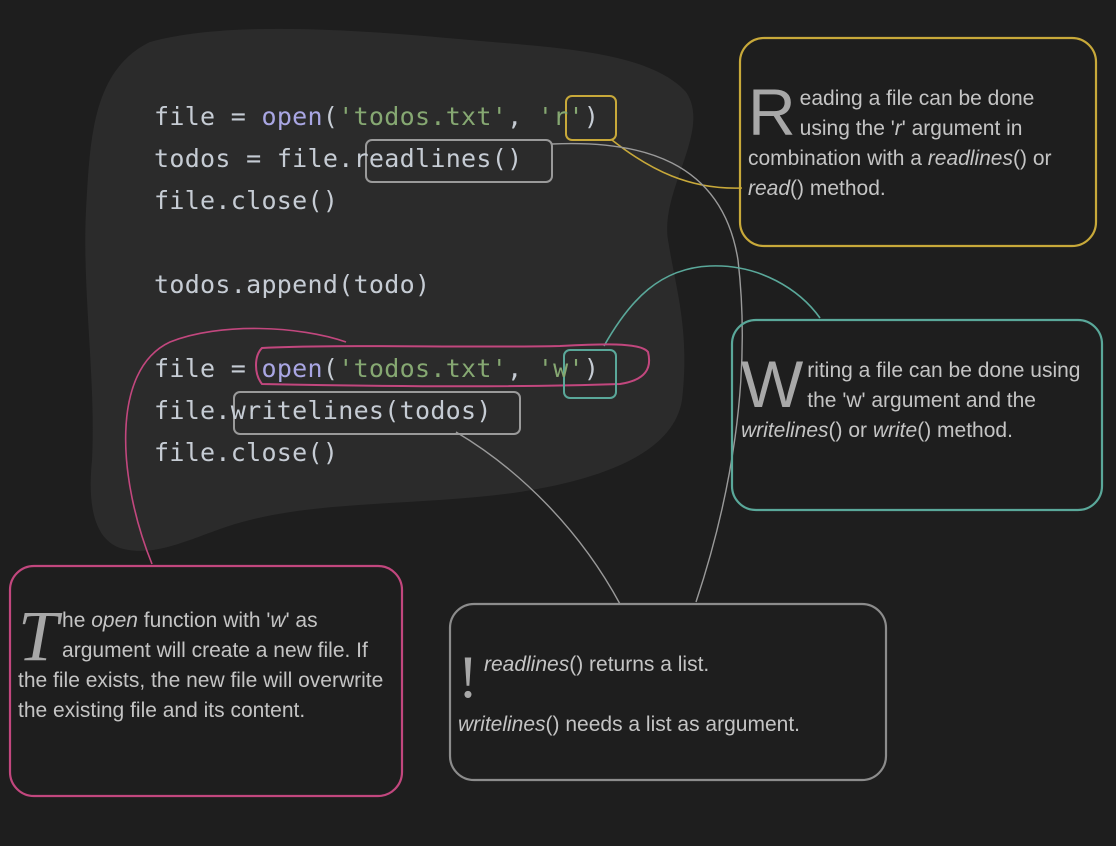  I want to click on code-line: todos.append(todo), so click(292, 285).